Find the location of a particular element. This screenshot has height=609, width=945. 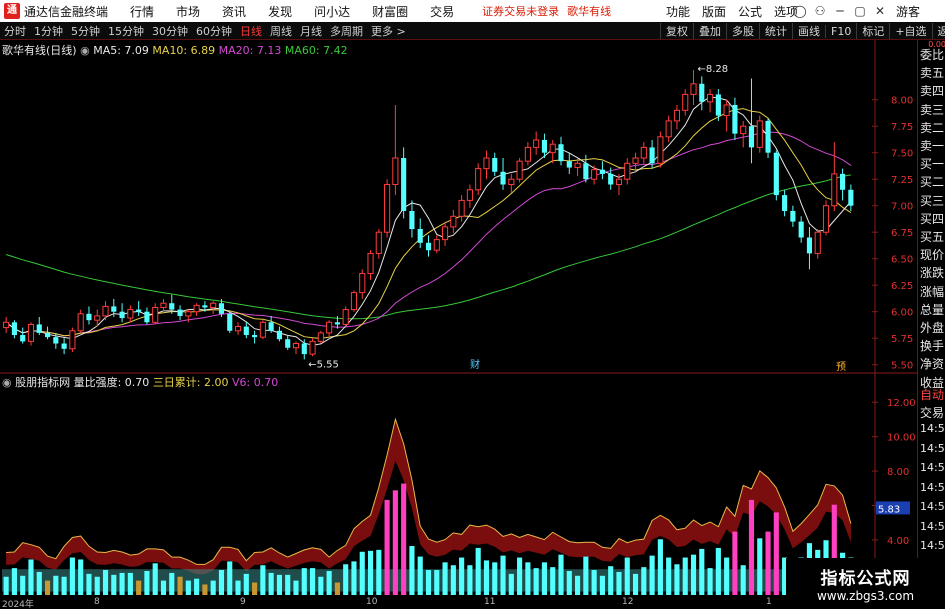

ma20-label: MA20: 7.13 is located at coordinates (250, 50).